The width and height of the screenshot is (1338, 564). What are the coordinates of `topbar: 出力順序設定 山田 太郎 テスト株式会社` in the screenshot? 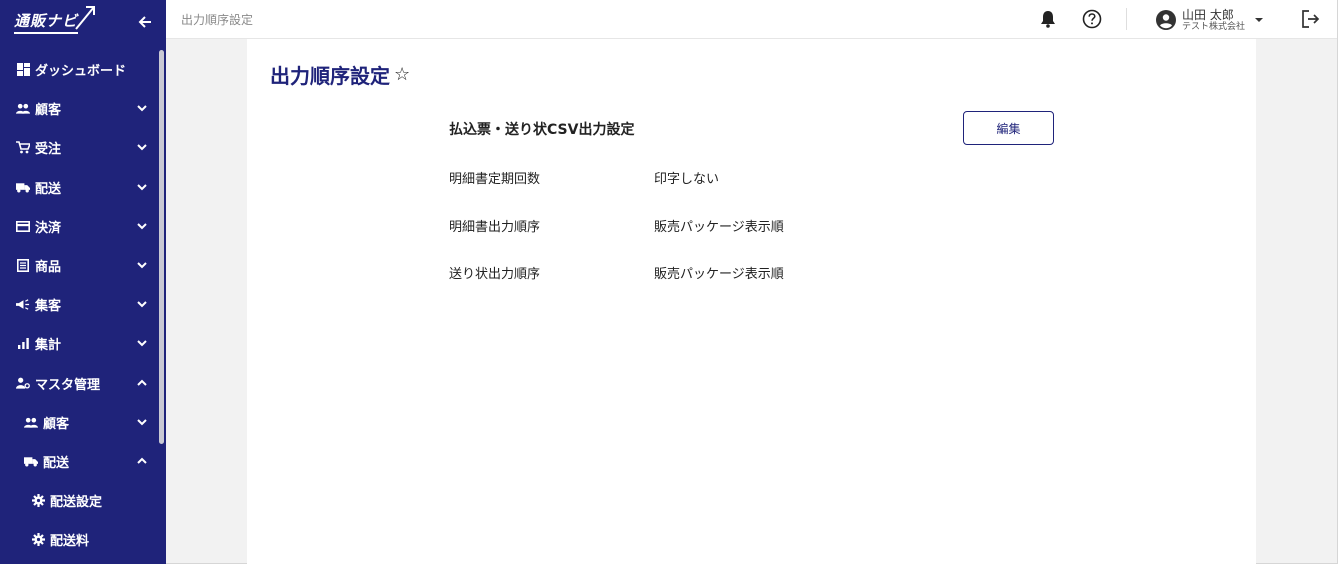 It's located at (751, 19).